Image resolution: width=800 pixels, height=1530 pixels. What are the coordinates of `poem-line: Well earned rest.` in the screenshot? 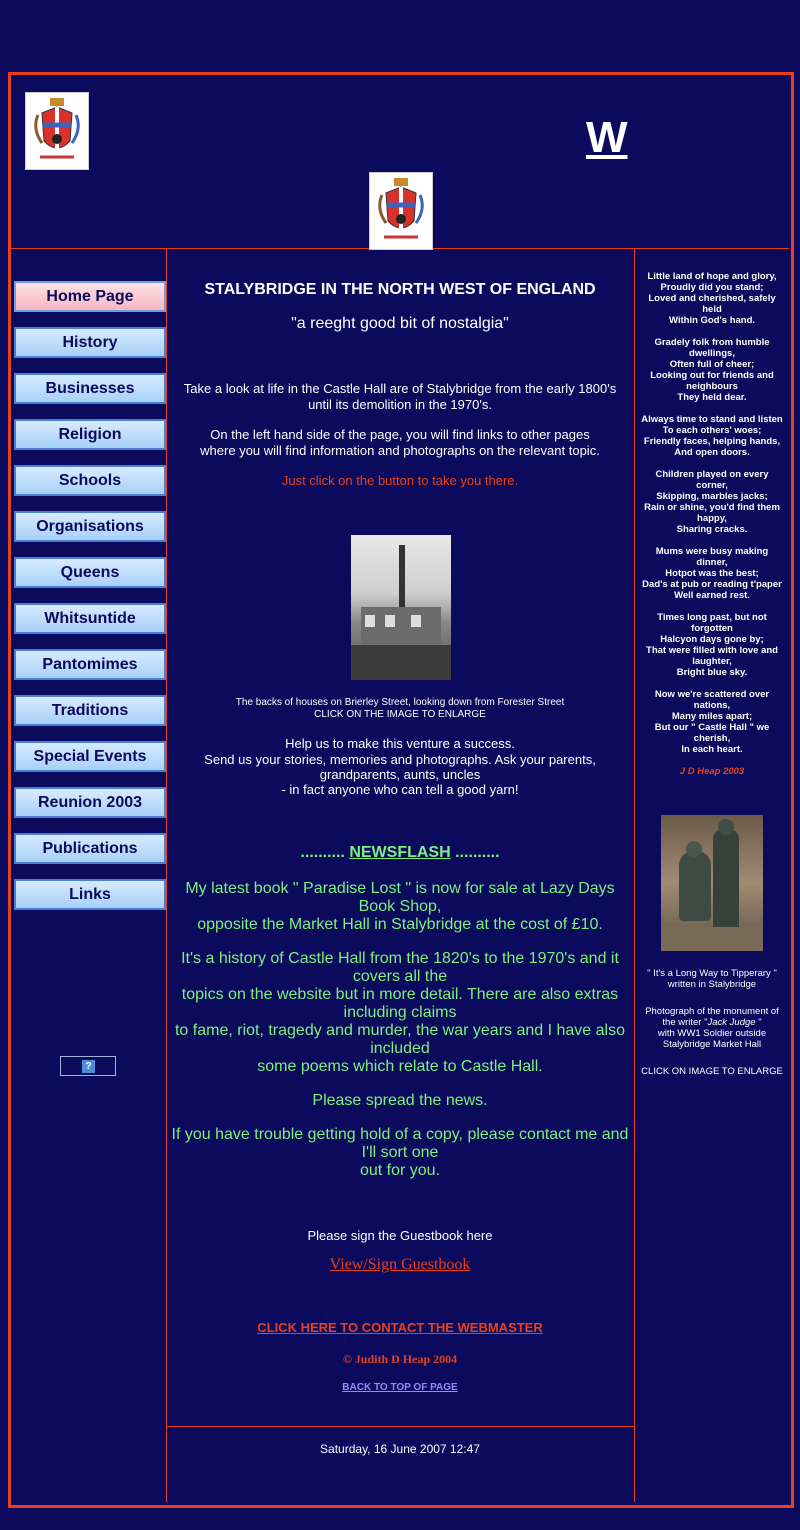 It's located at (712, 595).